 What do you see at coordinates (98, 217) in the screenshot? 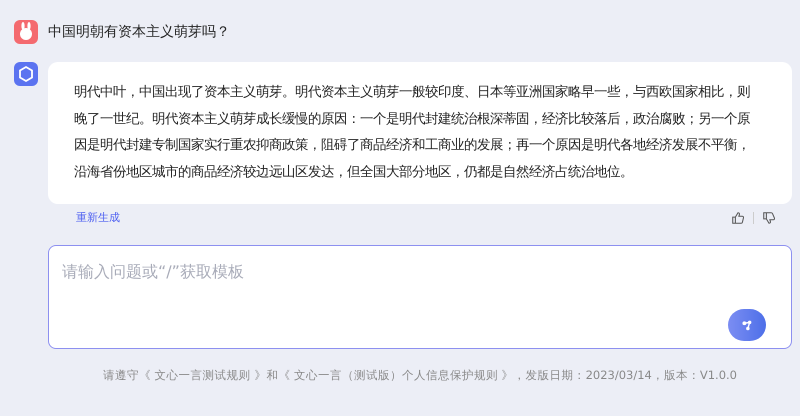
I see `regenerate-link: 重新生成` at bounding box center [98, 217].